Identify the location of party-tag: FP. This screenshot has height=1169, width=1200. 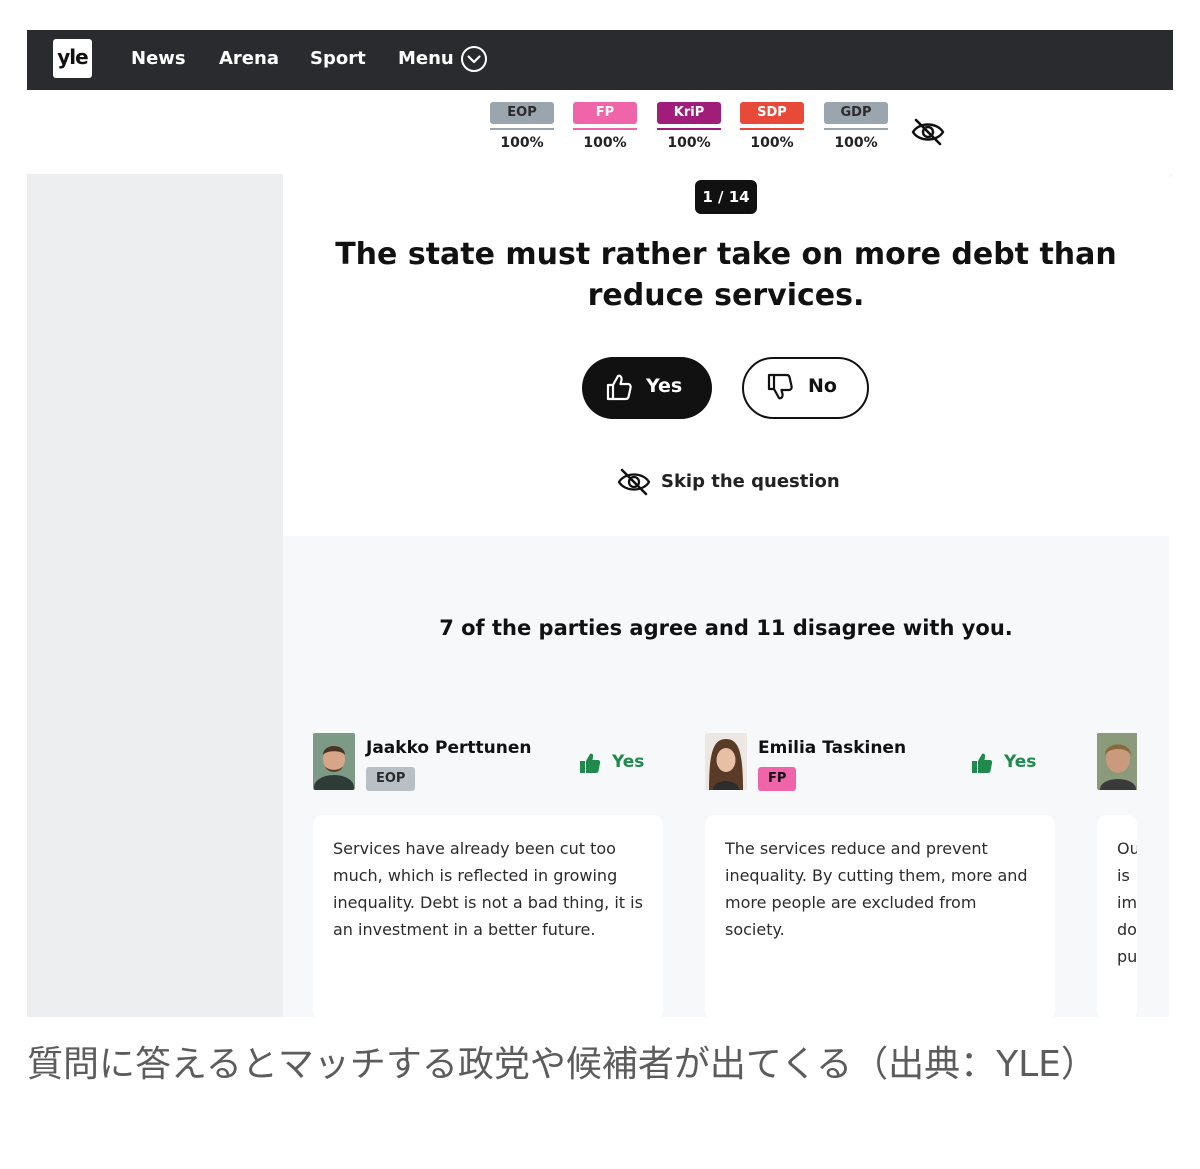
(605, 113).